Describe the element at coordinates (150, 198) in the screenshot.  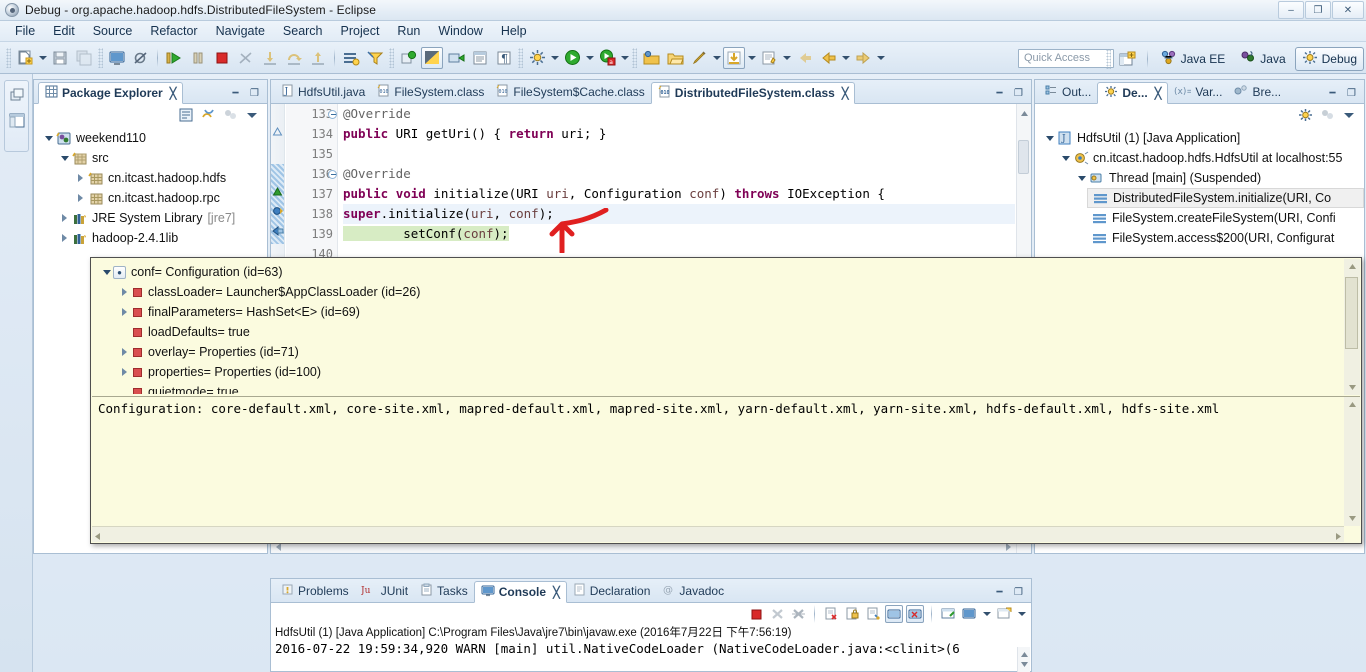
I see `tree-item-package-rpc: cn.itcast.hadoop.rpc` at that location.